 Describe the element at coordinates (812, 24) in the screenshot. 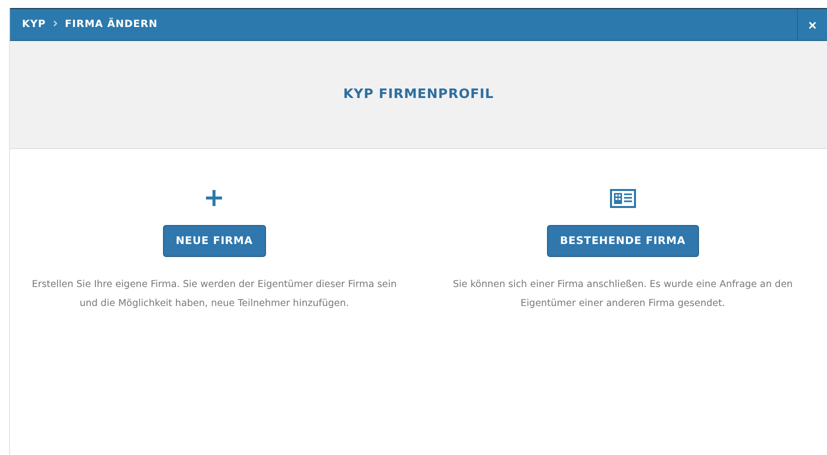

I see `close-button: ×` at that location.